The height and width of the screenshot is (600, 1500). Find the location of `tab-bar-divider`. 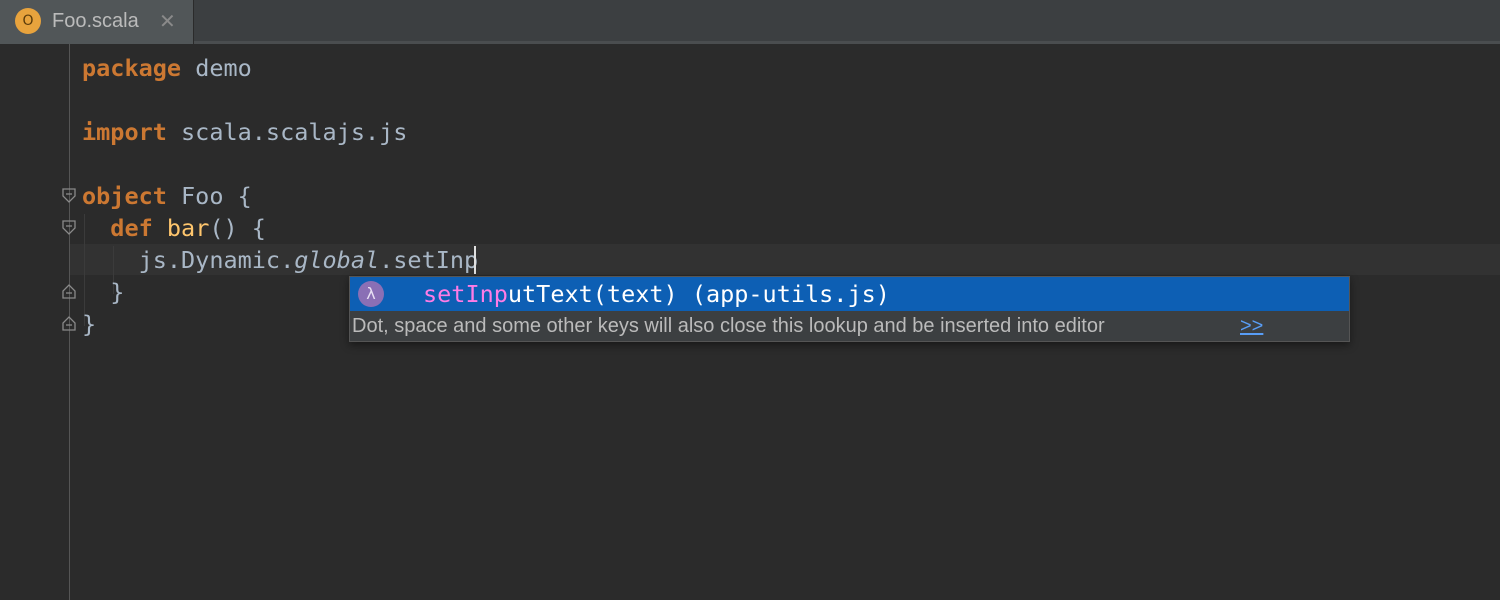

tab-bar-divider is located at coordinates (847, 42).